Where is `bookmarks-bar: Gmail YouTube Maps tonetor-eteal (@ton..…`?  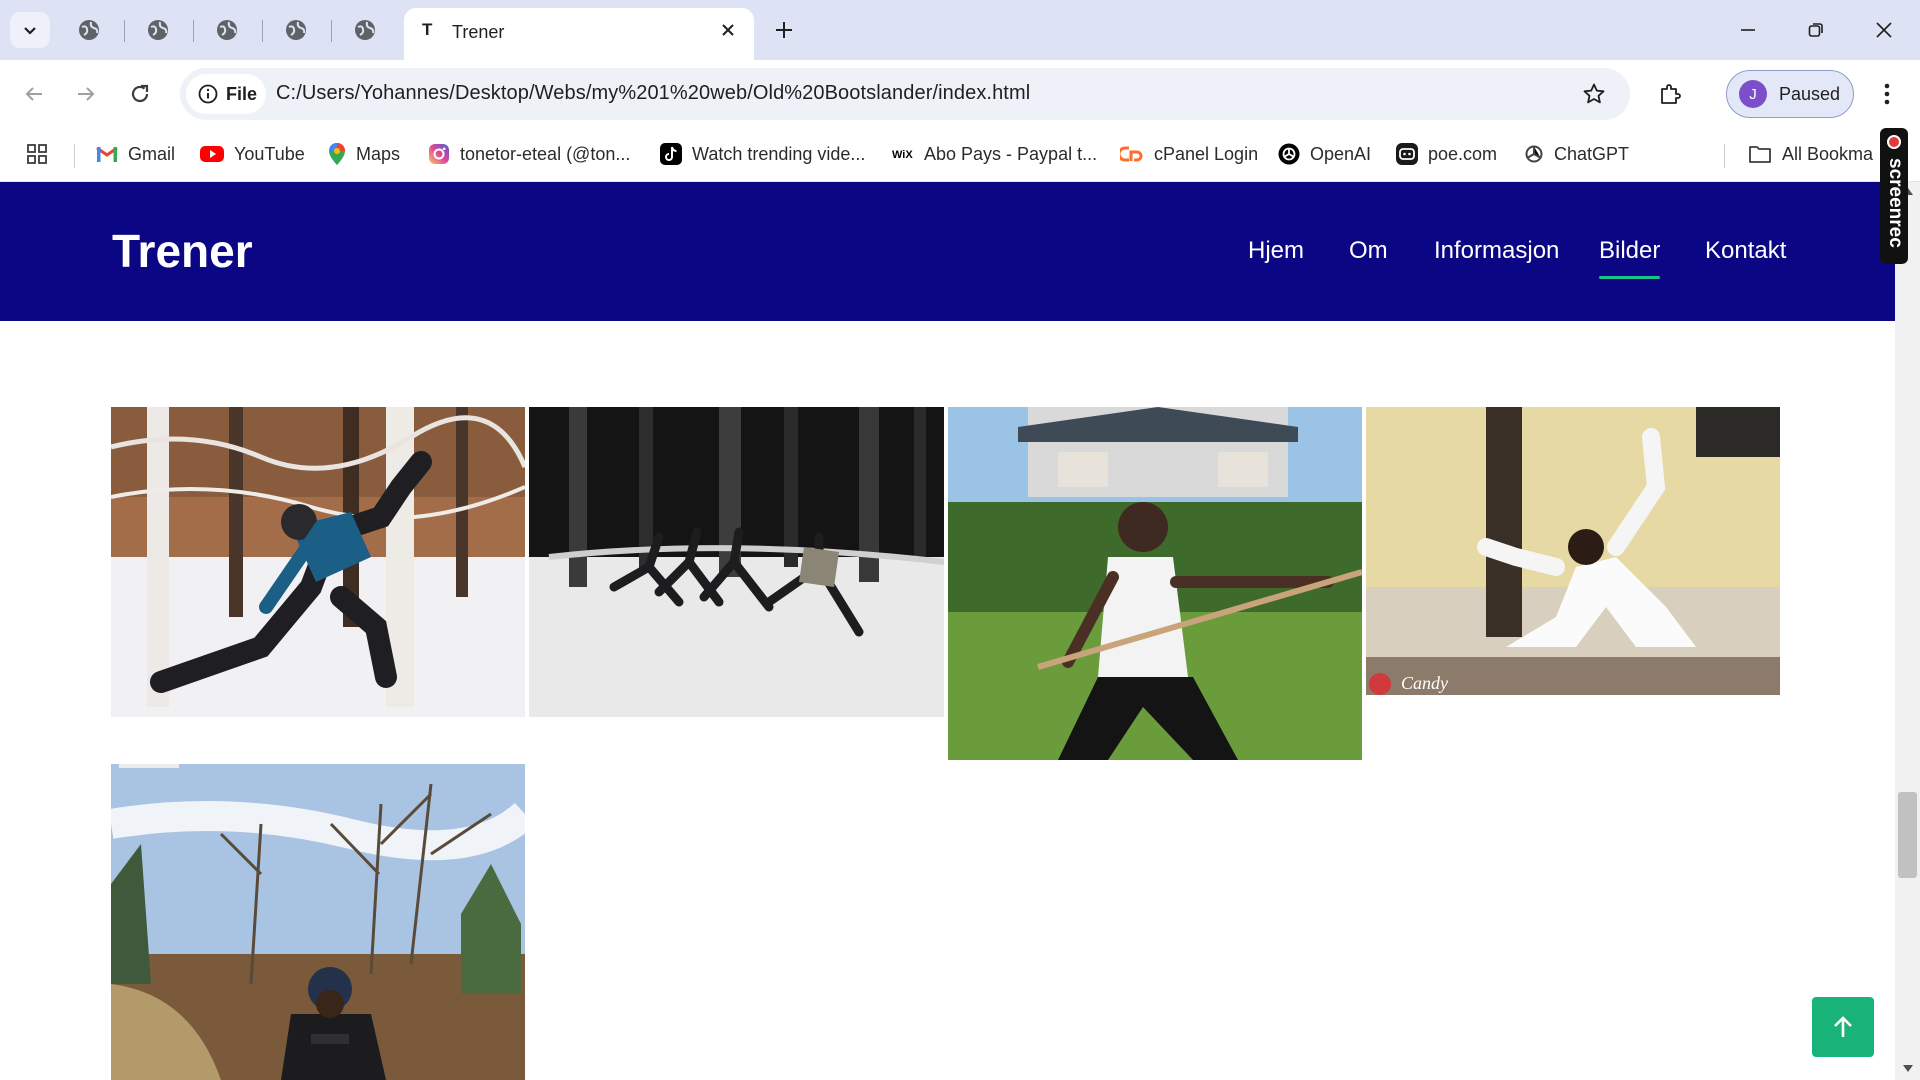 bookmarks-bar: Gmail YouTube Maps tonetor-eteal (@ton..… is located at coordinates (960, 155).